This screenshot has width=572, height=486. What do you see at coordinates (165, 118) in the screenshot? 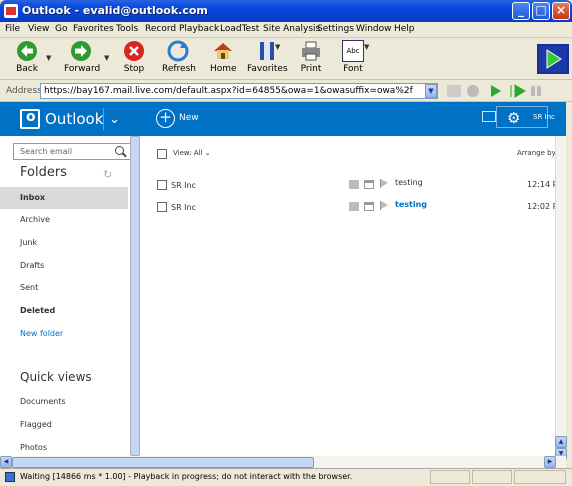
I see `new-plus-icon: +` at bounding box center [165, 118].